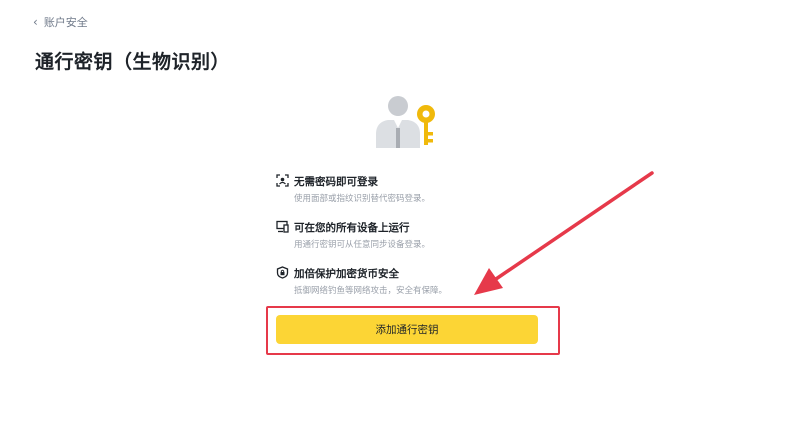  I want to click on feature-description: 抵御网络钓鱼等网络攻击，安全有保障。, so click(371, 291).